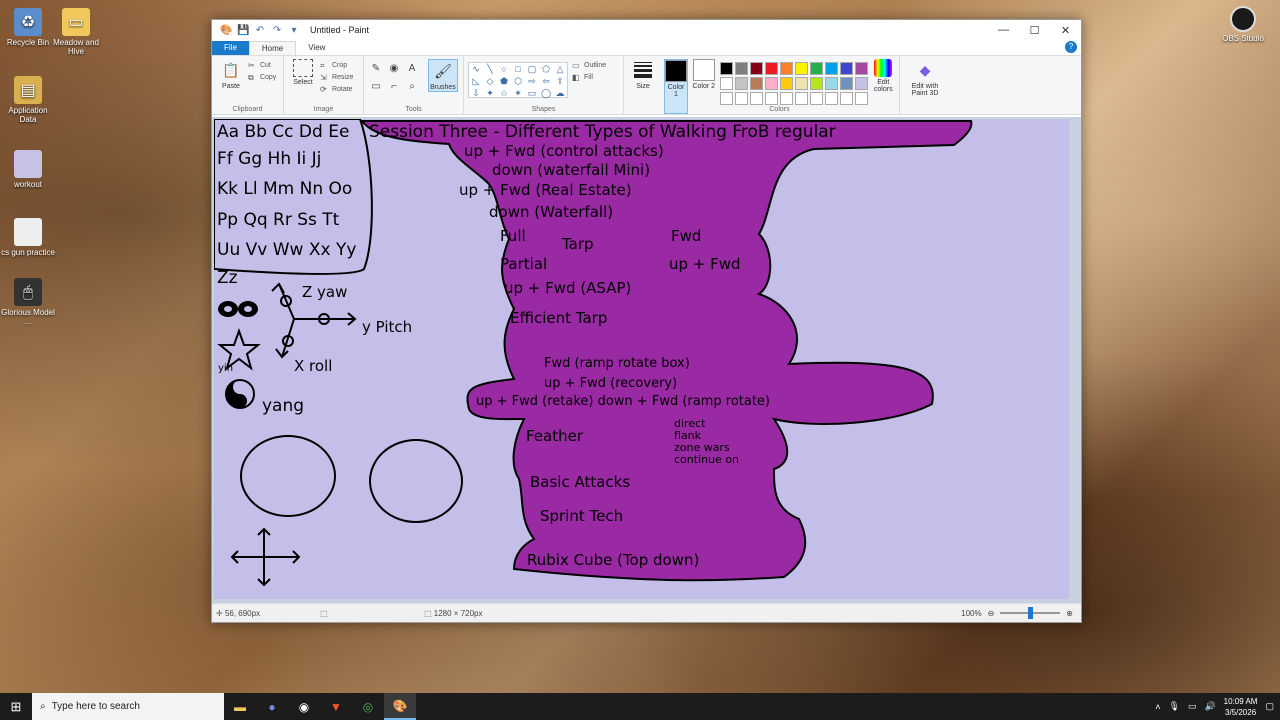 The height and width of the screenshot is (720, 1280). I want to click on minimize-button: —, so click(1003, 30).